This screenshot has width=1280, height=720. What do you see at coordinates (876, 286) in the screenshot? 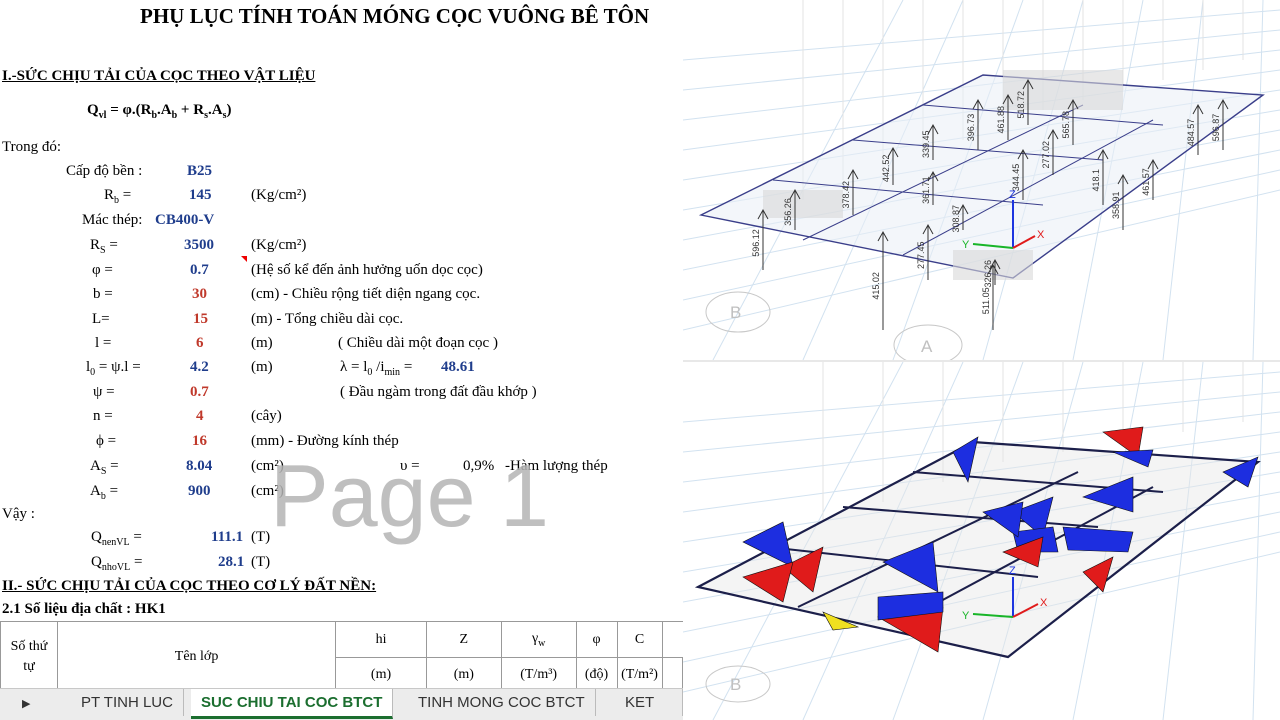
I see `reaction-label: 415.02` at bounding box center [876, 286].